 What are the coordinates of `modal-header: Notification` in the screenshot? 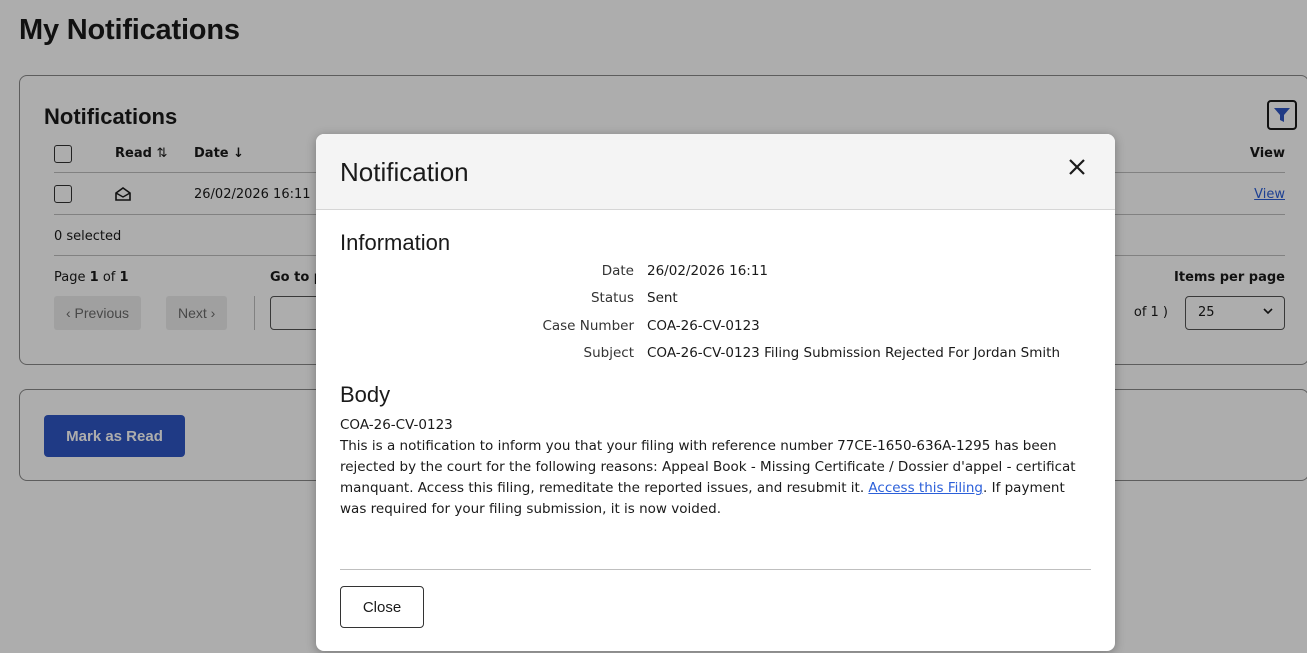 It's located at (715, 172).